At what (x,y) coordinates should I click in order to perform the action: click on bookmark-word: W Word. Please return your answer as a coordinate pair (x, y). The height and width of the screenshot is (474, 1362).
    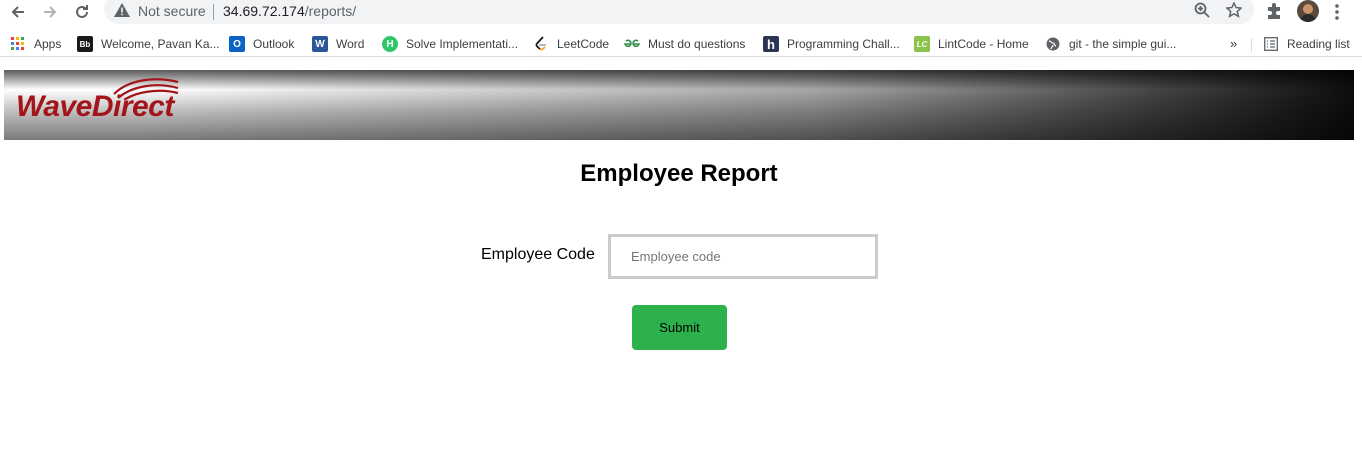
    Looking at the image, I should click on (338, 44).